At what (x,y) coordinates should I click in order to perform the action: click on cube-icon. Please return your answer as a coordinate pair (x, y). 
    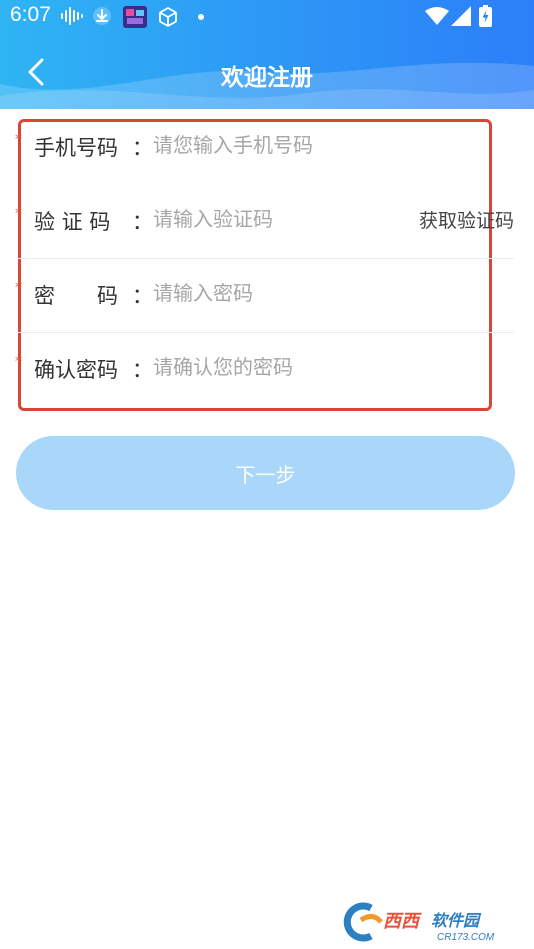
    Looking at the image, I should click on (168, 17).